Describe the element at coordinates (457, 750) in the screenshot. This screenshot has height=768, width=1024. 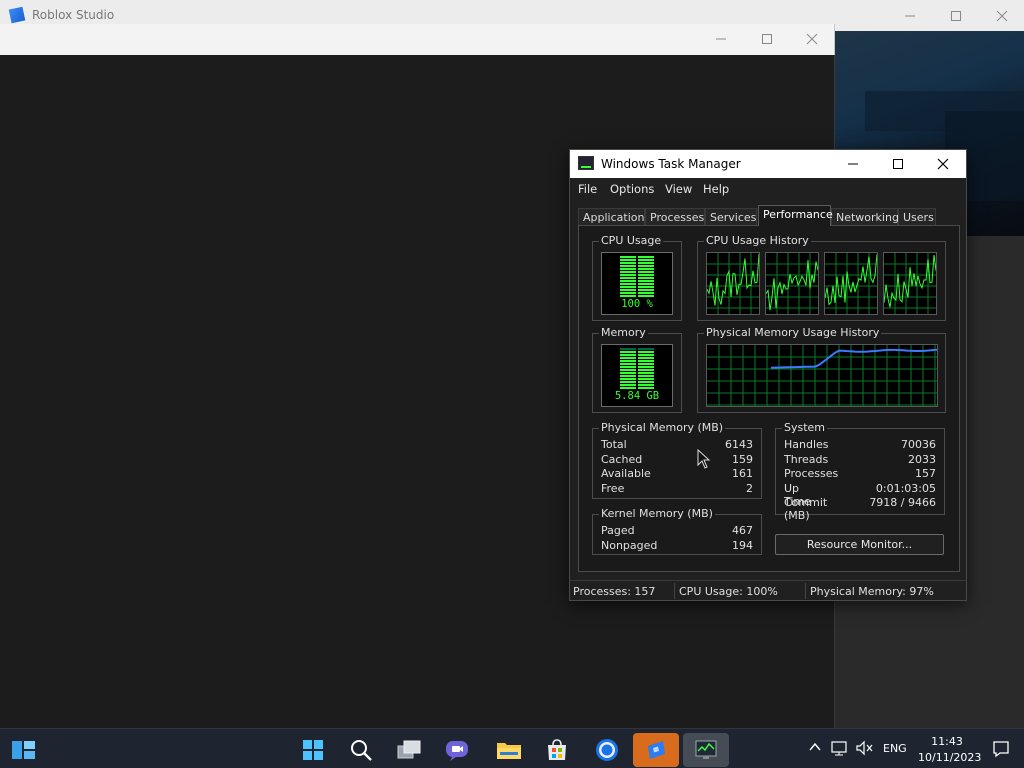
I see `teams-chat-icon` at that location.